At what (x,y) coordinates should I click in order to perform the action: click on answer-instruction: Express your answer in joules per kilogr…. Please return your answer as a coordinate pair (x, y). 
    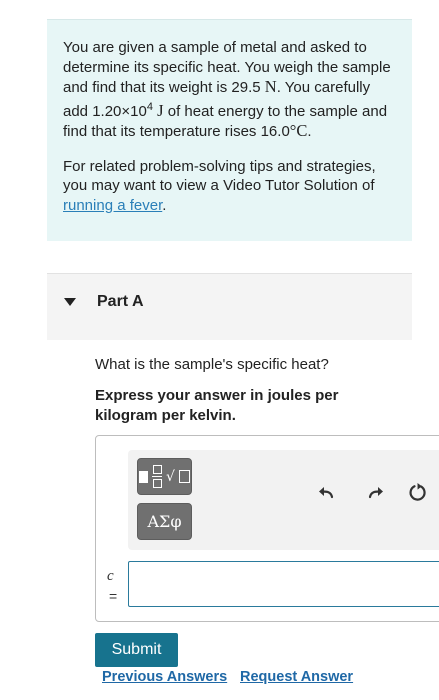
    Looking at the image, I should click on (217, 405).